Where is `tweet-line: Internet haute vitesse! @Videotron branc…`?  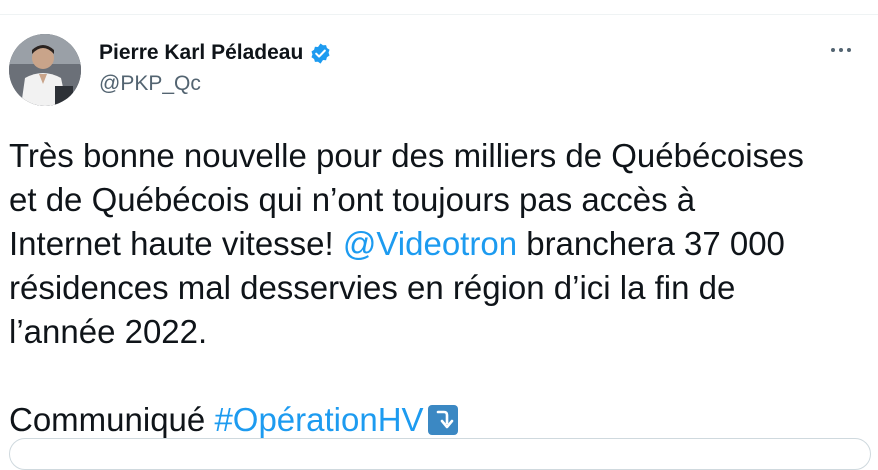 tweet-line: Internet haute vitesse! @Videotron branc… is located at coordinates (439, 244).